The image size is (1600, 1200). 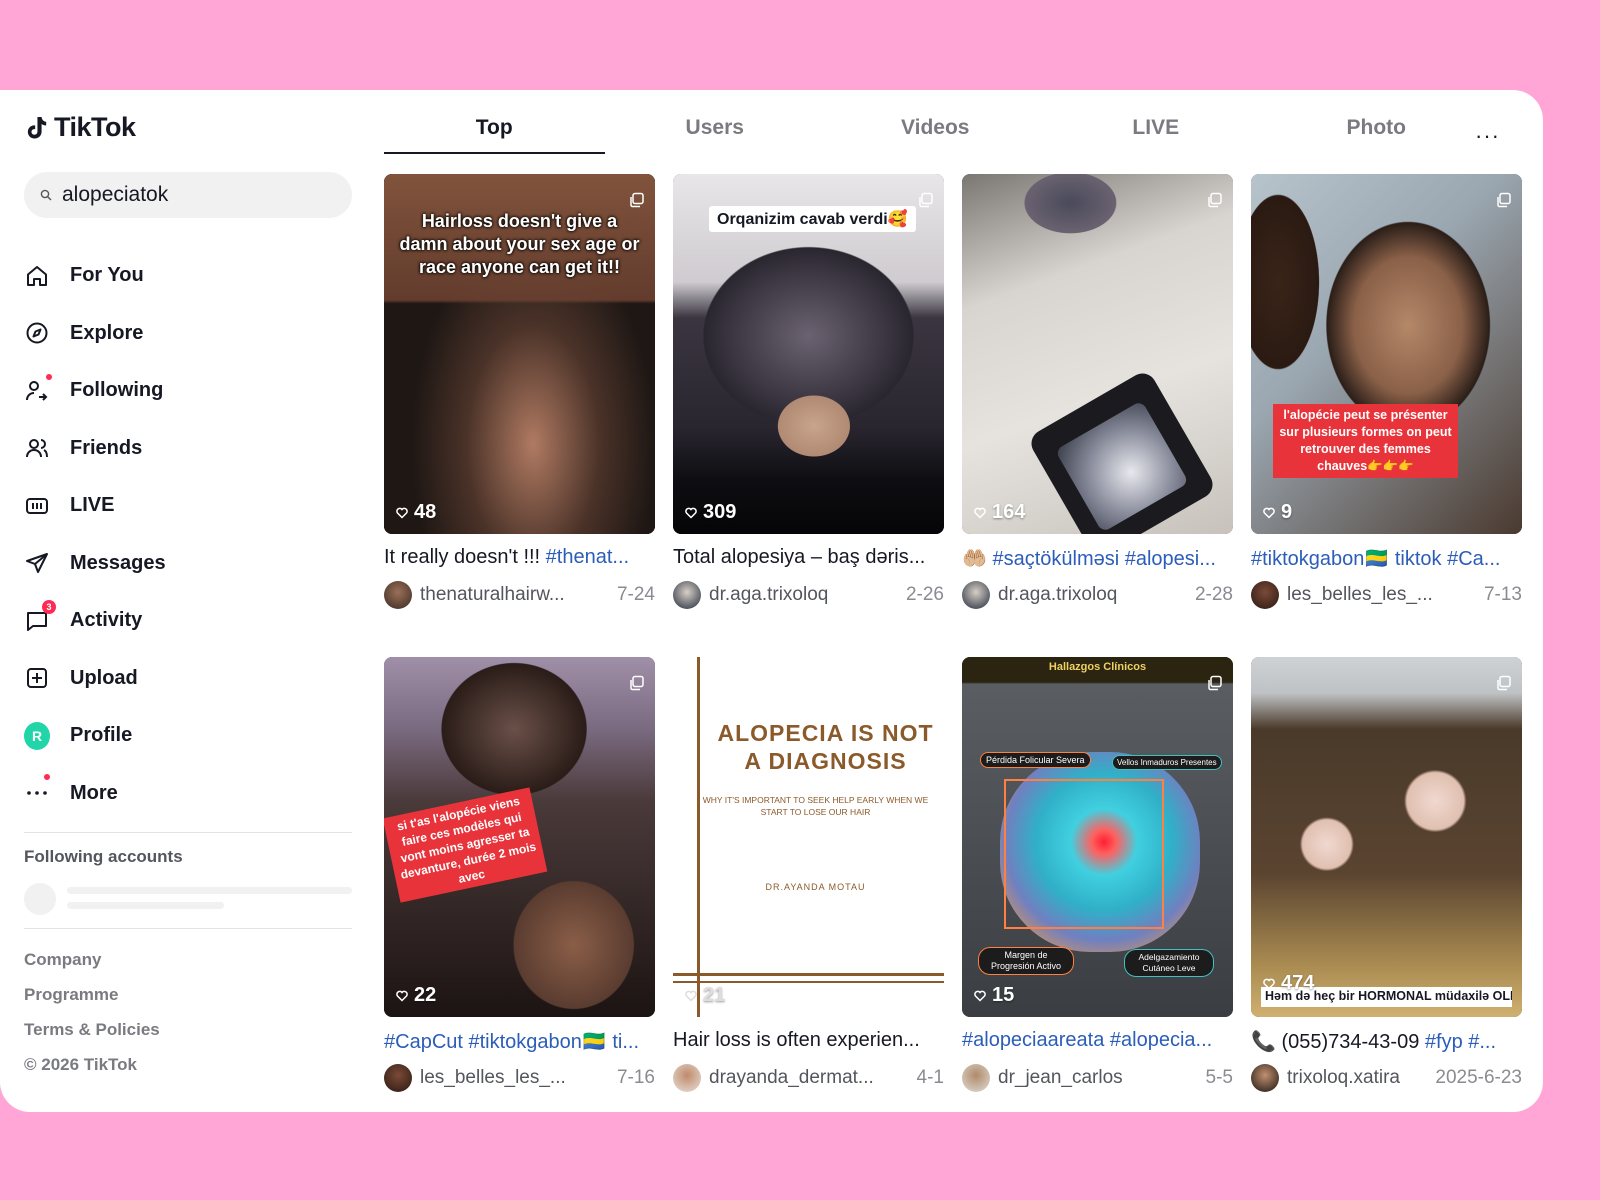 What do you see at coordinates (189, 564) in the screenshot?
I see `sidebar-item-messages: Messages` at bounding box center [189, 564].